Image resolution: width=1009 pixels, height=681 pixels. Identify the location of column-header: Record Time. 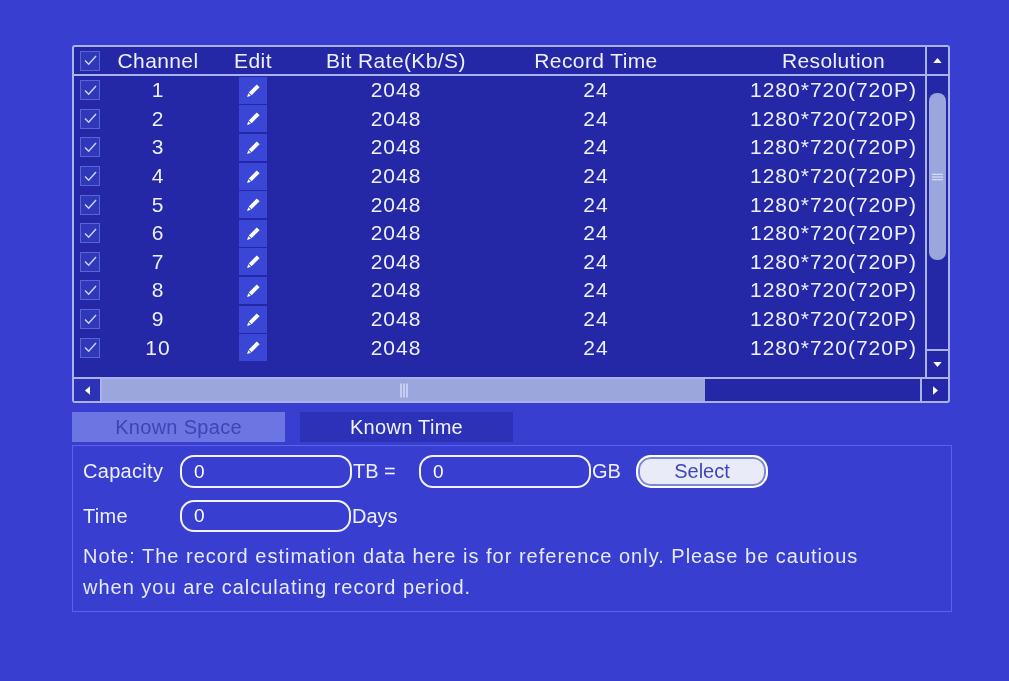
(596, 60).